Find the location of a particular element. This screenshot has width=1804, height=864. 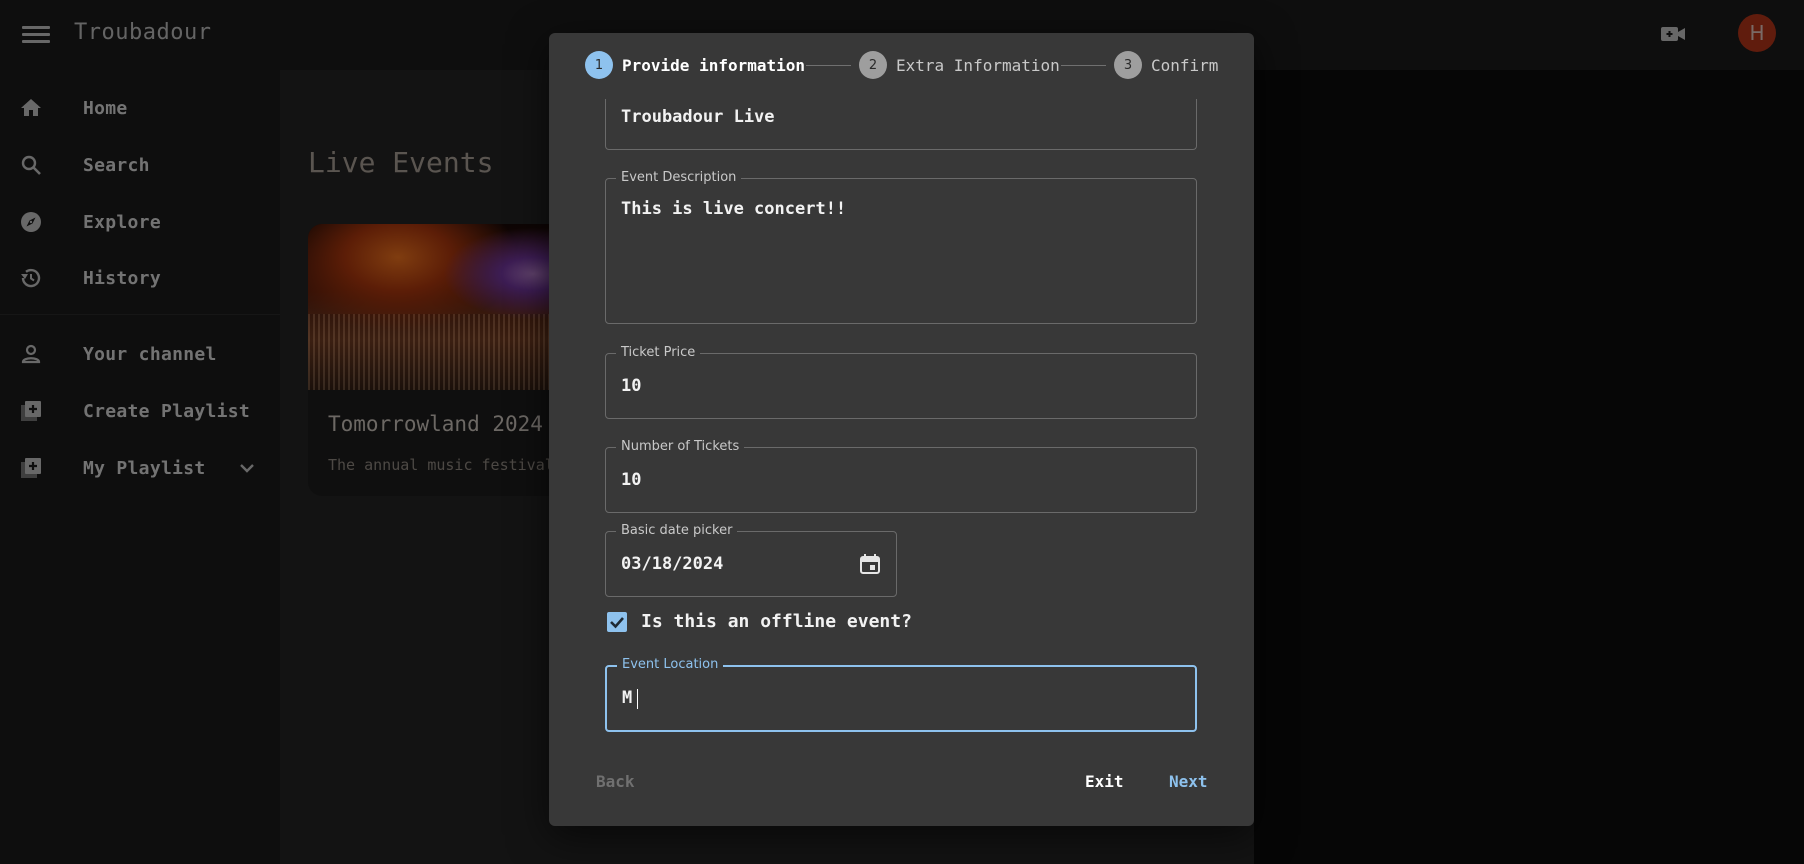

field-label: Ticket Price is located at coordinates (658, 352).